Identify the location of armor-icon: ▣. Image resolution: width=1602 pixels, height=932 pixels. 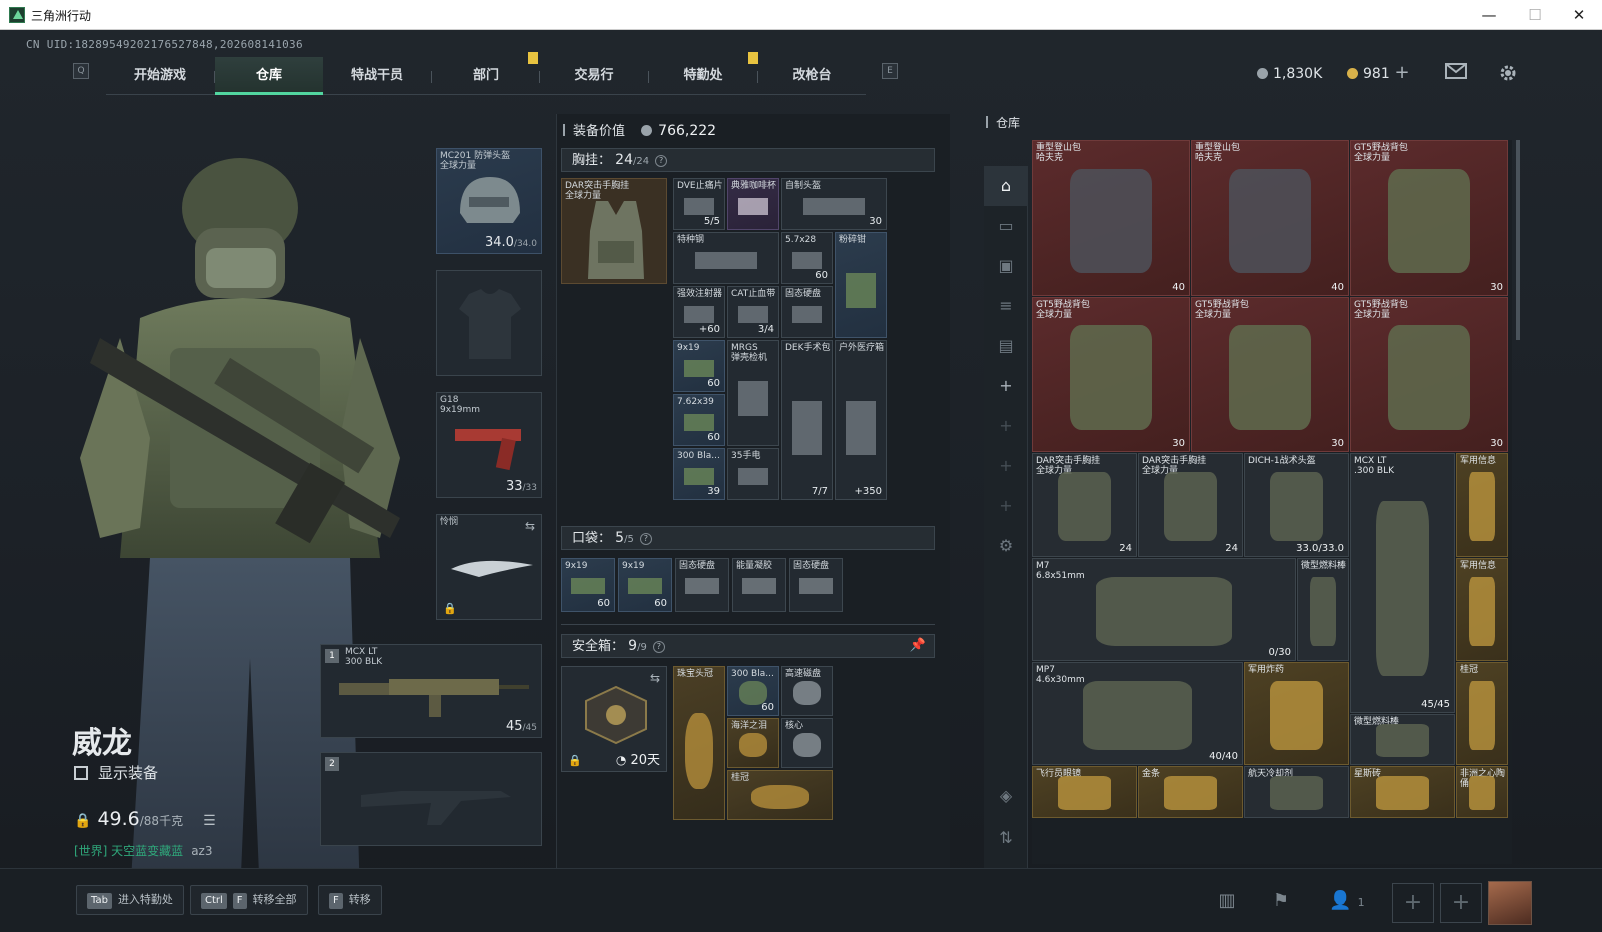
(1006, 266).